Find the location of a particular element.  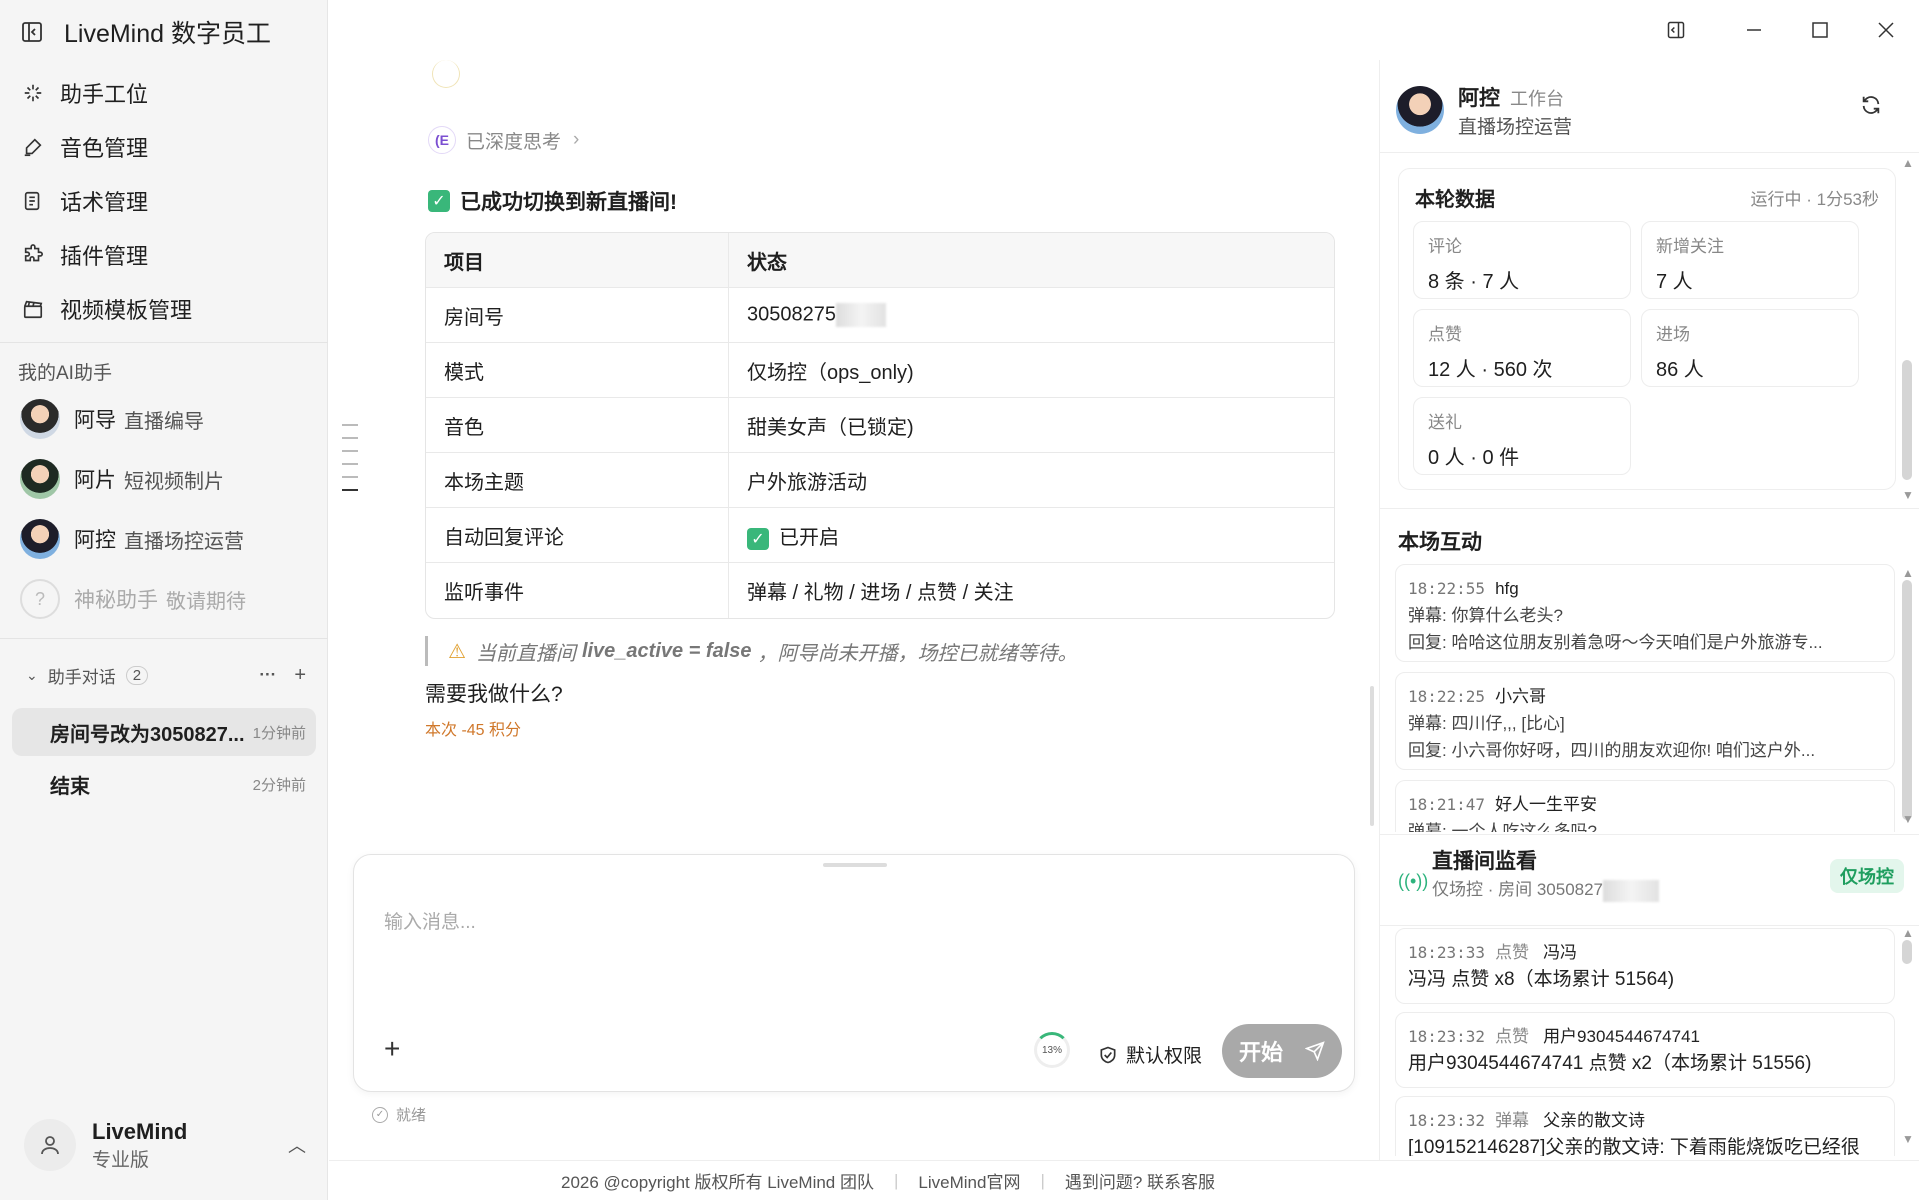

mode-badge: 仅场控 is located at coordinates (1867, 876).